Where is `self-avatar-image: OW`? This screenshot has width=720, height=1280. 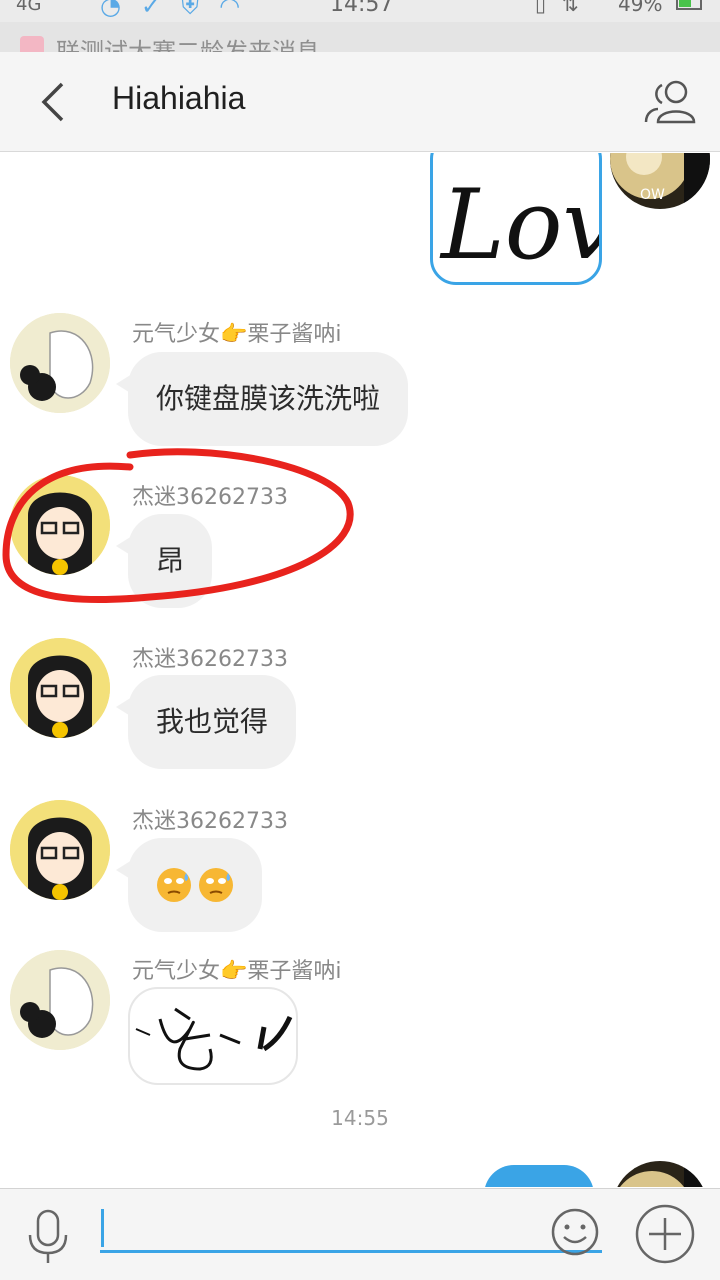 self-avatar-image: OW is located at coordinates (660, 181).